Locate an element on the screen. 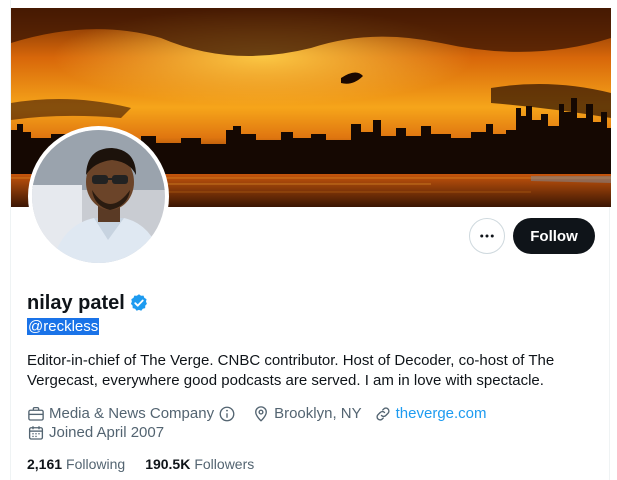  website-item: theverge.com is located at coordinates (430, 414).